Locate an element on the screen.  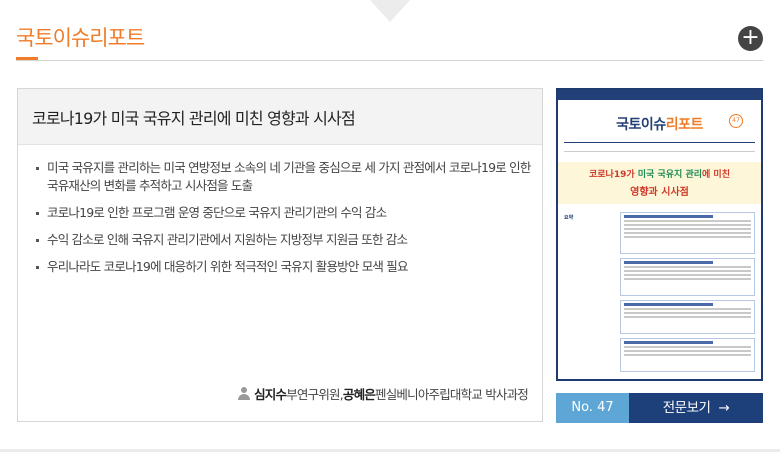
person-icon is located at coordinates (244, 393).